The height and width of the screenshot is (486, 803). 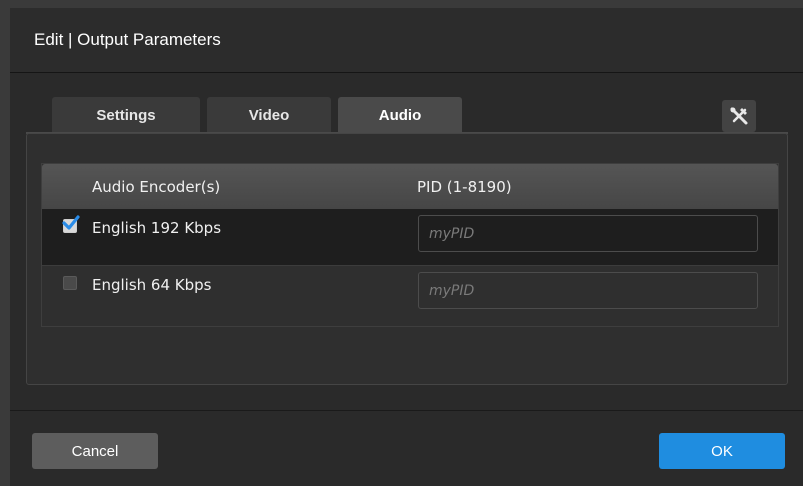 What do you see at coordinates (410, 237) in the screenshot?
I see `table-row: English 192 Kbps` at bounding box center [410, 237].